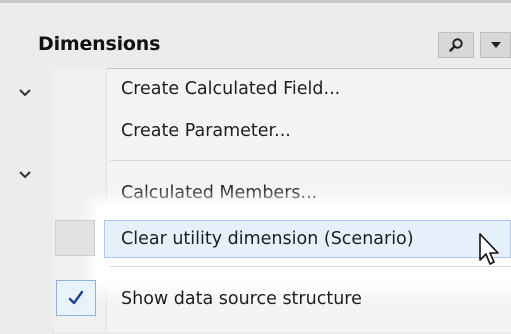  I want to click on mouse-cursor-icon, so click(489, 249).